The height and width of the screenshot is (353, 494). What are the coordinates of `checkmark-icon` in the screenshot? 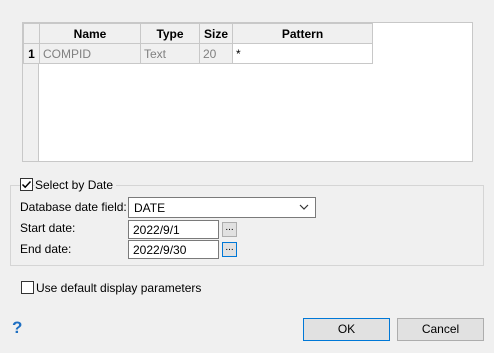 It's located at (26, 184).